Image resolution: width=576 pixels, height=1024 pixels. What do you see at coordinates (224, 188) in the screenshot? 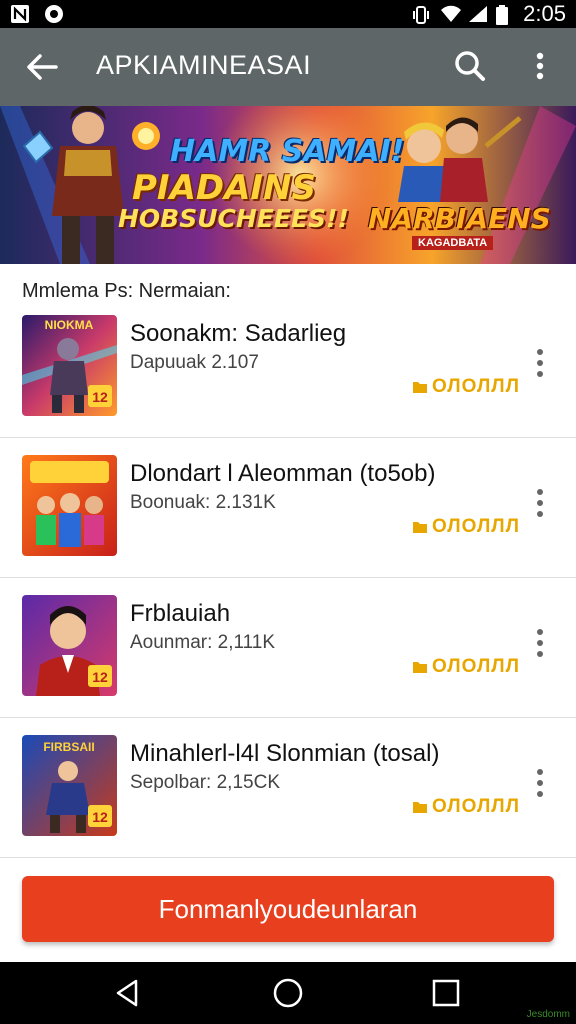
I see `banner-headline-2: PIADAINS` at bounding box center [224, 188].